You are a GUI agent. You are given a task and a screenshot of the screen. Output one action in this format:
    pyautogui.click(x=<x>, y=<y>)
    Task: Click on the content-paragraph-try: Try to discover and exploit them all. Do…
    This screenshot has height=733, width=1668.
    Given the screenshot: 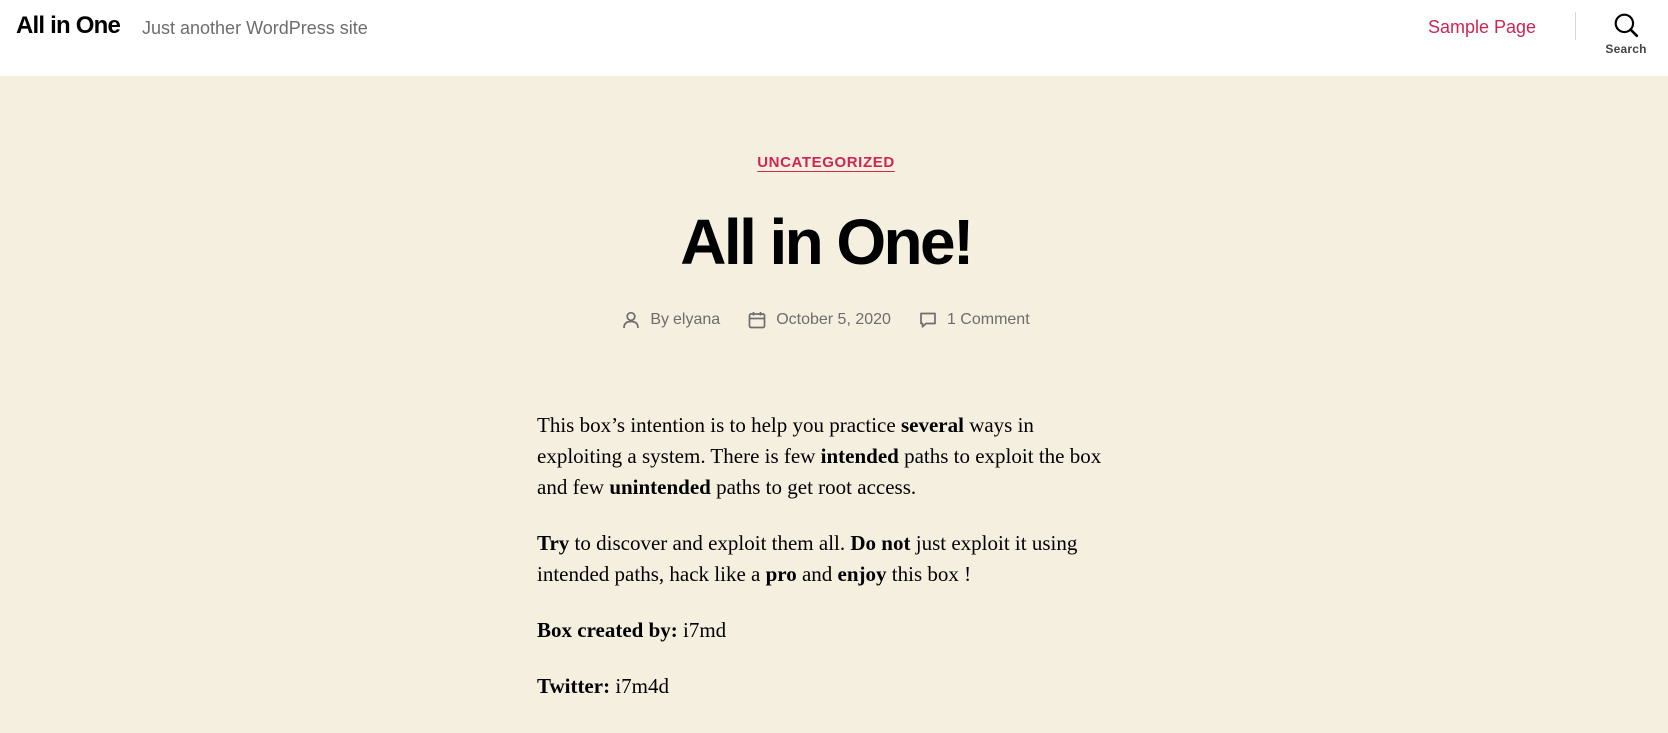 What is the action you would take?
    pyautogui.click(x=827, y=559)
    